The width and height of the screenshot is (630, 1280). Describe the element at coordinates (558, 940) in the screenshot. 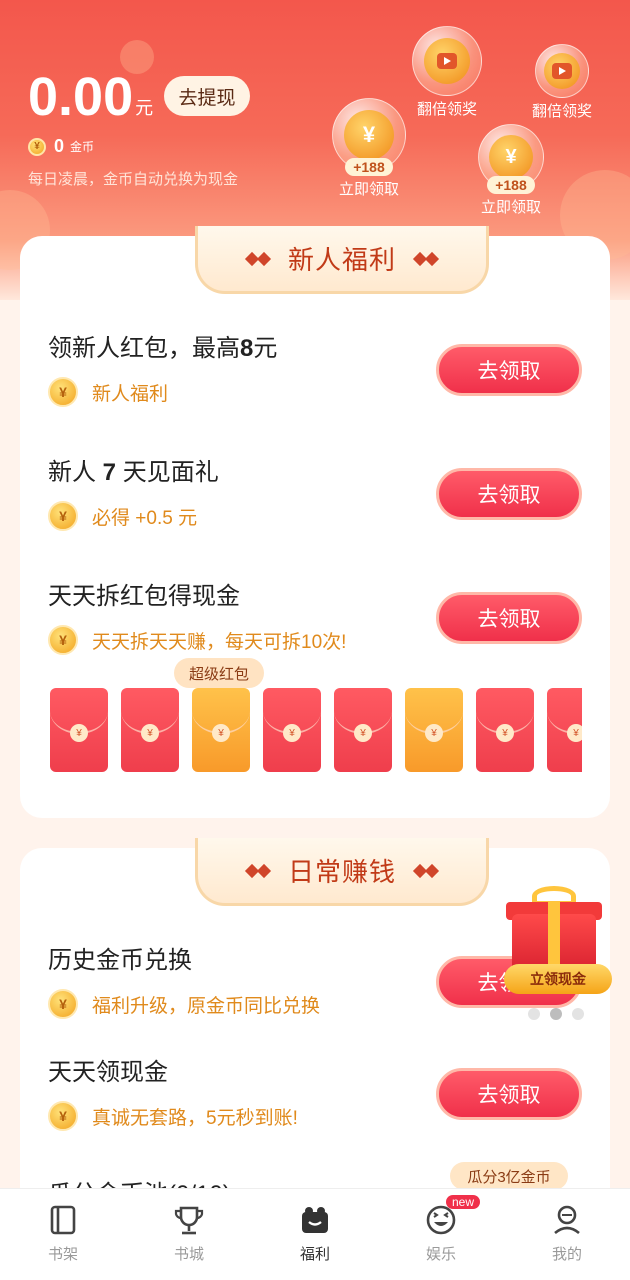

I see `floating-gift-widget: 立领现金` at that location.